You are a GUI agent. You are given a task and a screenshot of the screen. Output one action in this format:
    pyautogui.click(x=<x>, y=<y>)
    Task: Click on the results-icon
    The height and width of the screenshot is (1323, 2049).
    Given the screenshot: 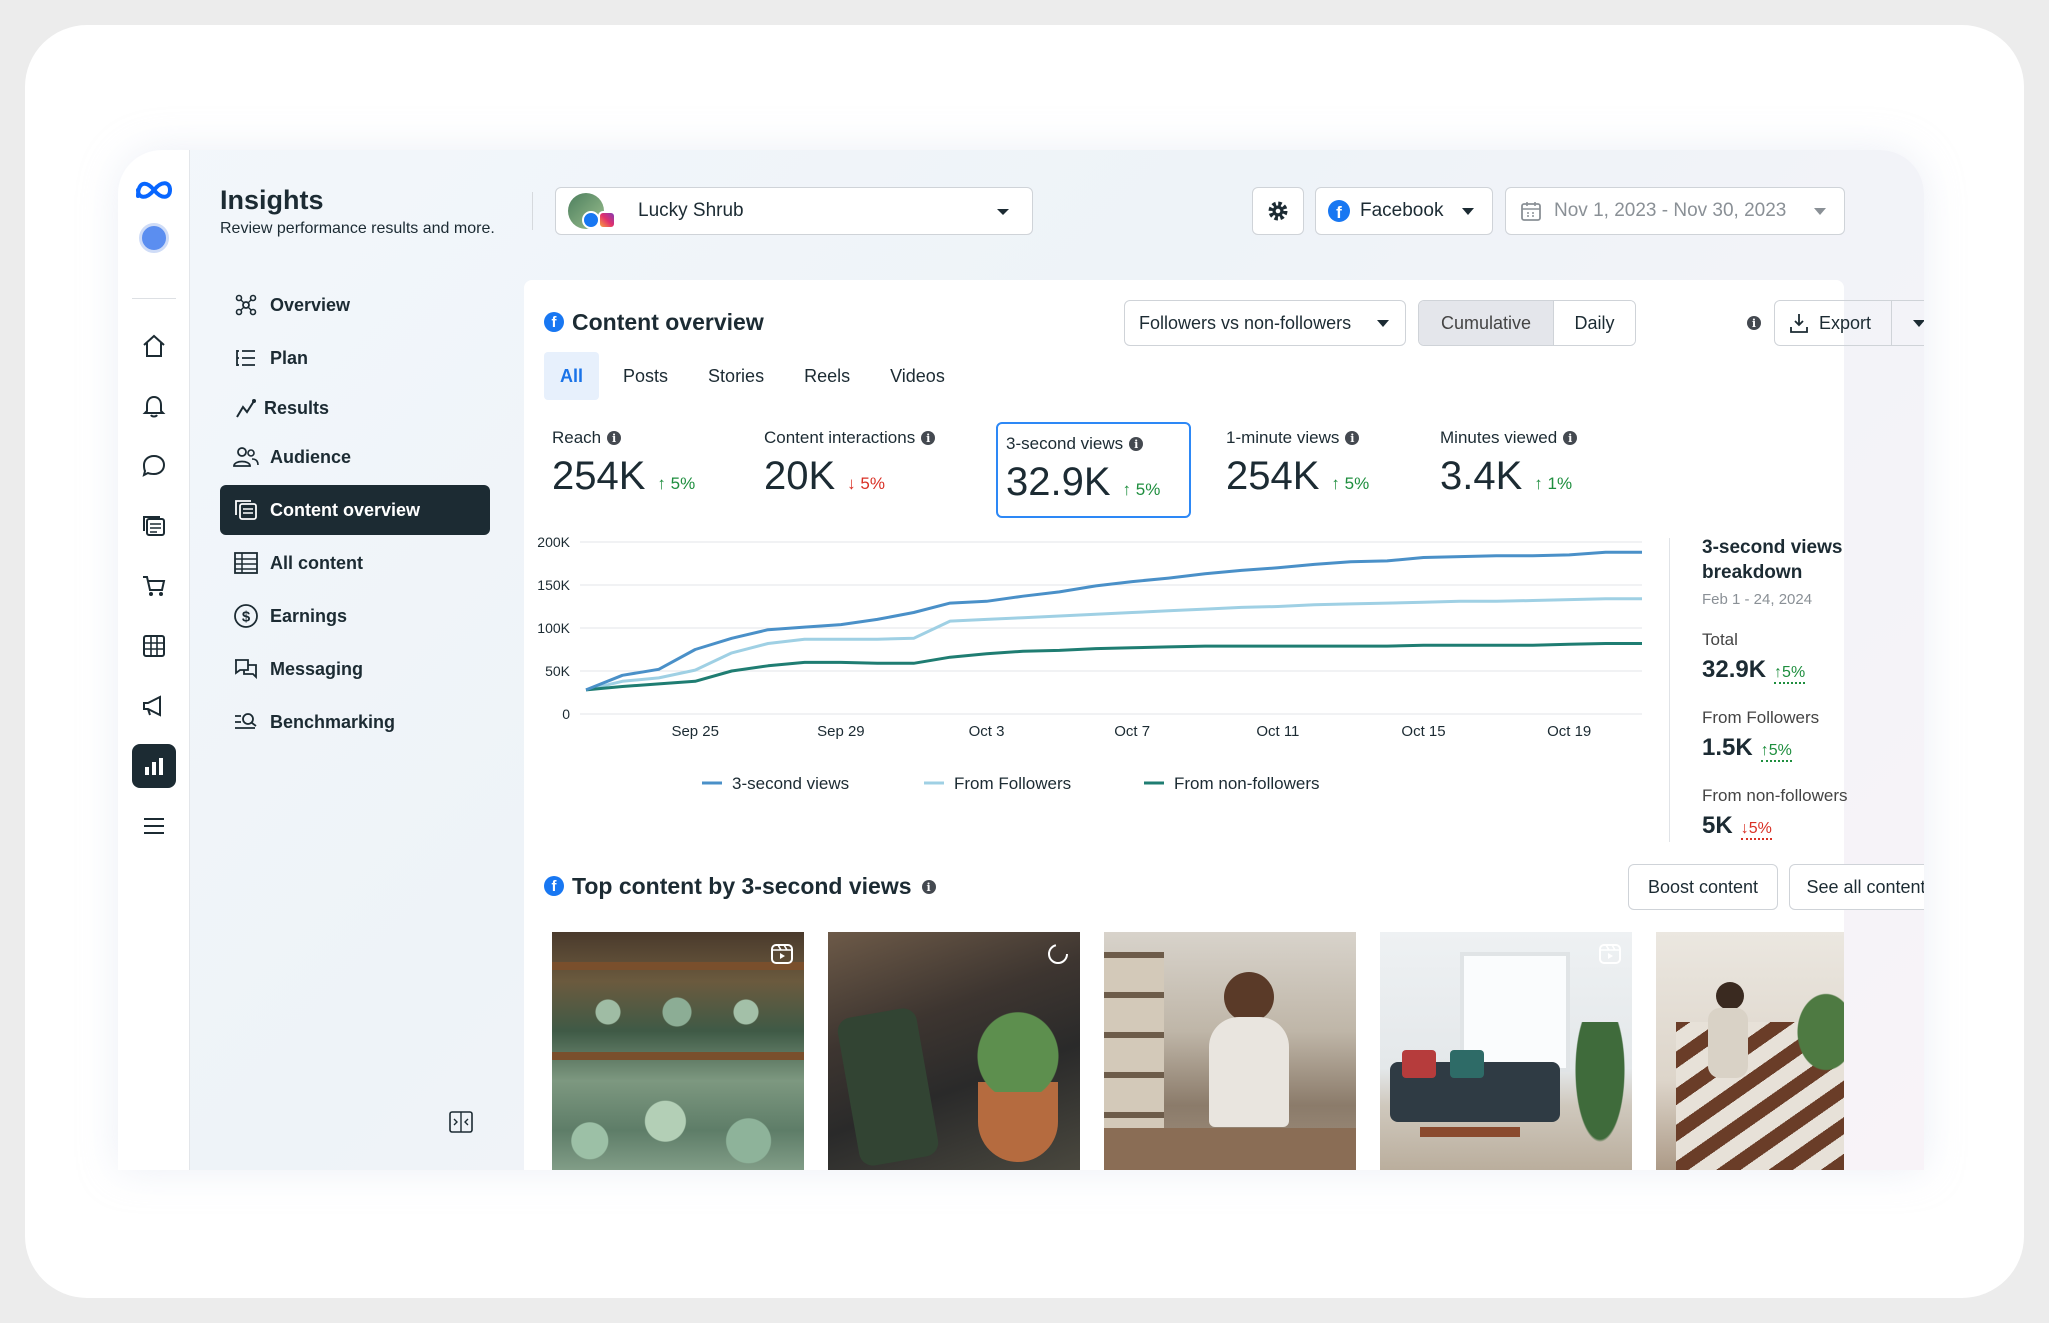 What is the action you would take?
    pyautogui.click(x=246, y=408)
    